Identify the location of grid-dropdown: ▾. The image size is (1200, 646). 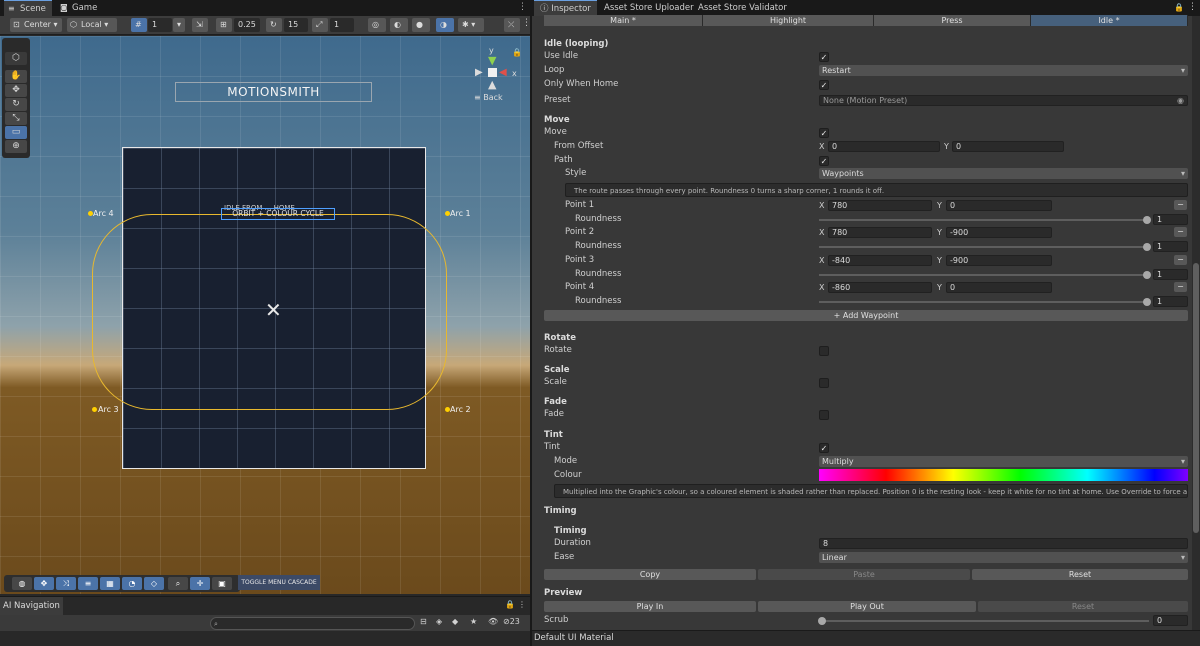
(179, 25).